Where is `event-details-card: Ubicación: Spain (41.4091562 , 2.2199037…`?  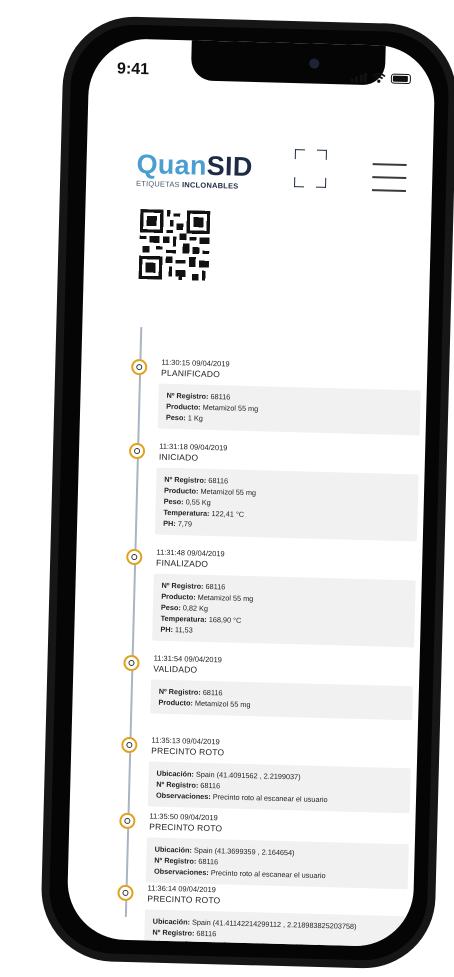
event-details-card: Ubicación: Spain (41.4091562 , 2.2199037… is located at coordinates (279, 787).